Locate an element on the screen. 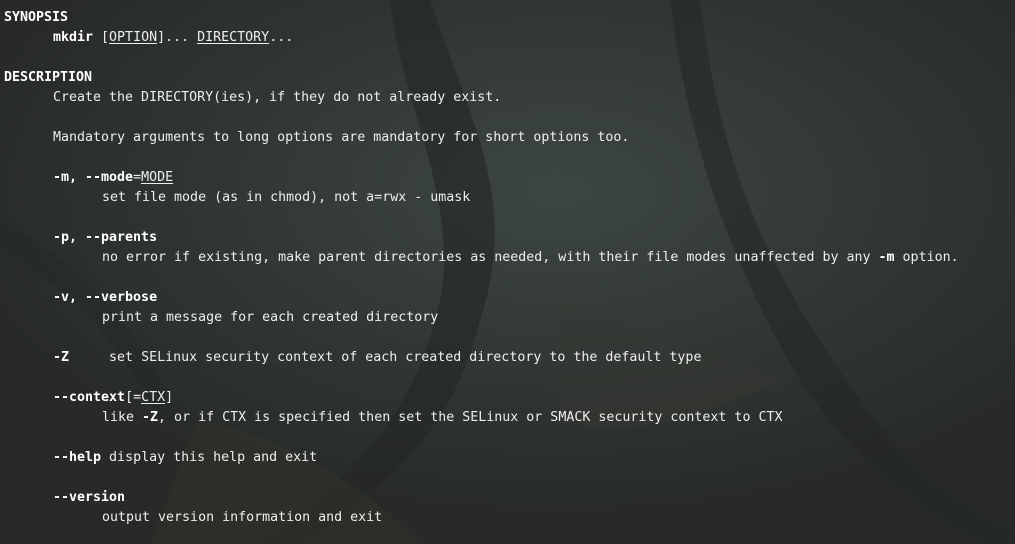 The height and width of the screenshot is (544, 1015). option-selinux-flag: -Z is located at coordinates (61, 357).